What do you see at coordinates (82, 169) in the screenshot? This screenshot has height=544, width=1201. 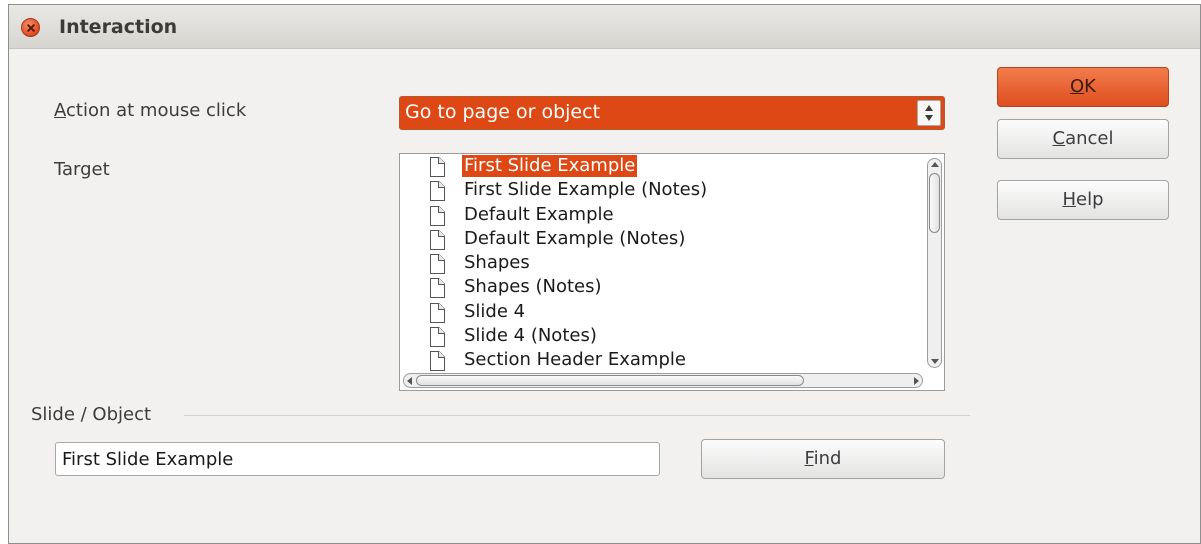 I see `target-label: Target` at bounding box center [82, 169].